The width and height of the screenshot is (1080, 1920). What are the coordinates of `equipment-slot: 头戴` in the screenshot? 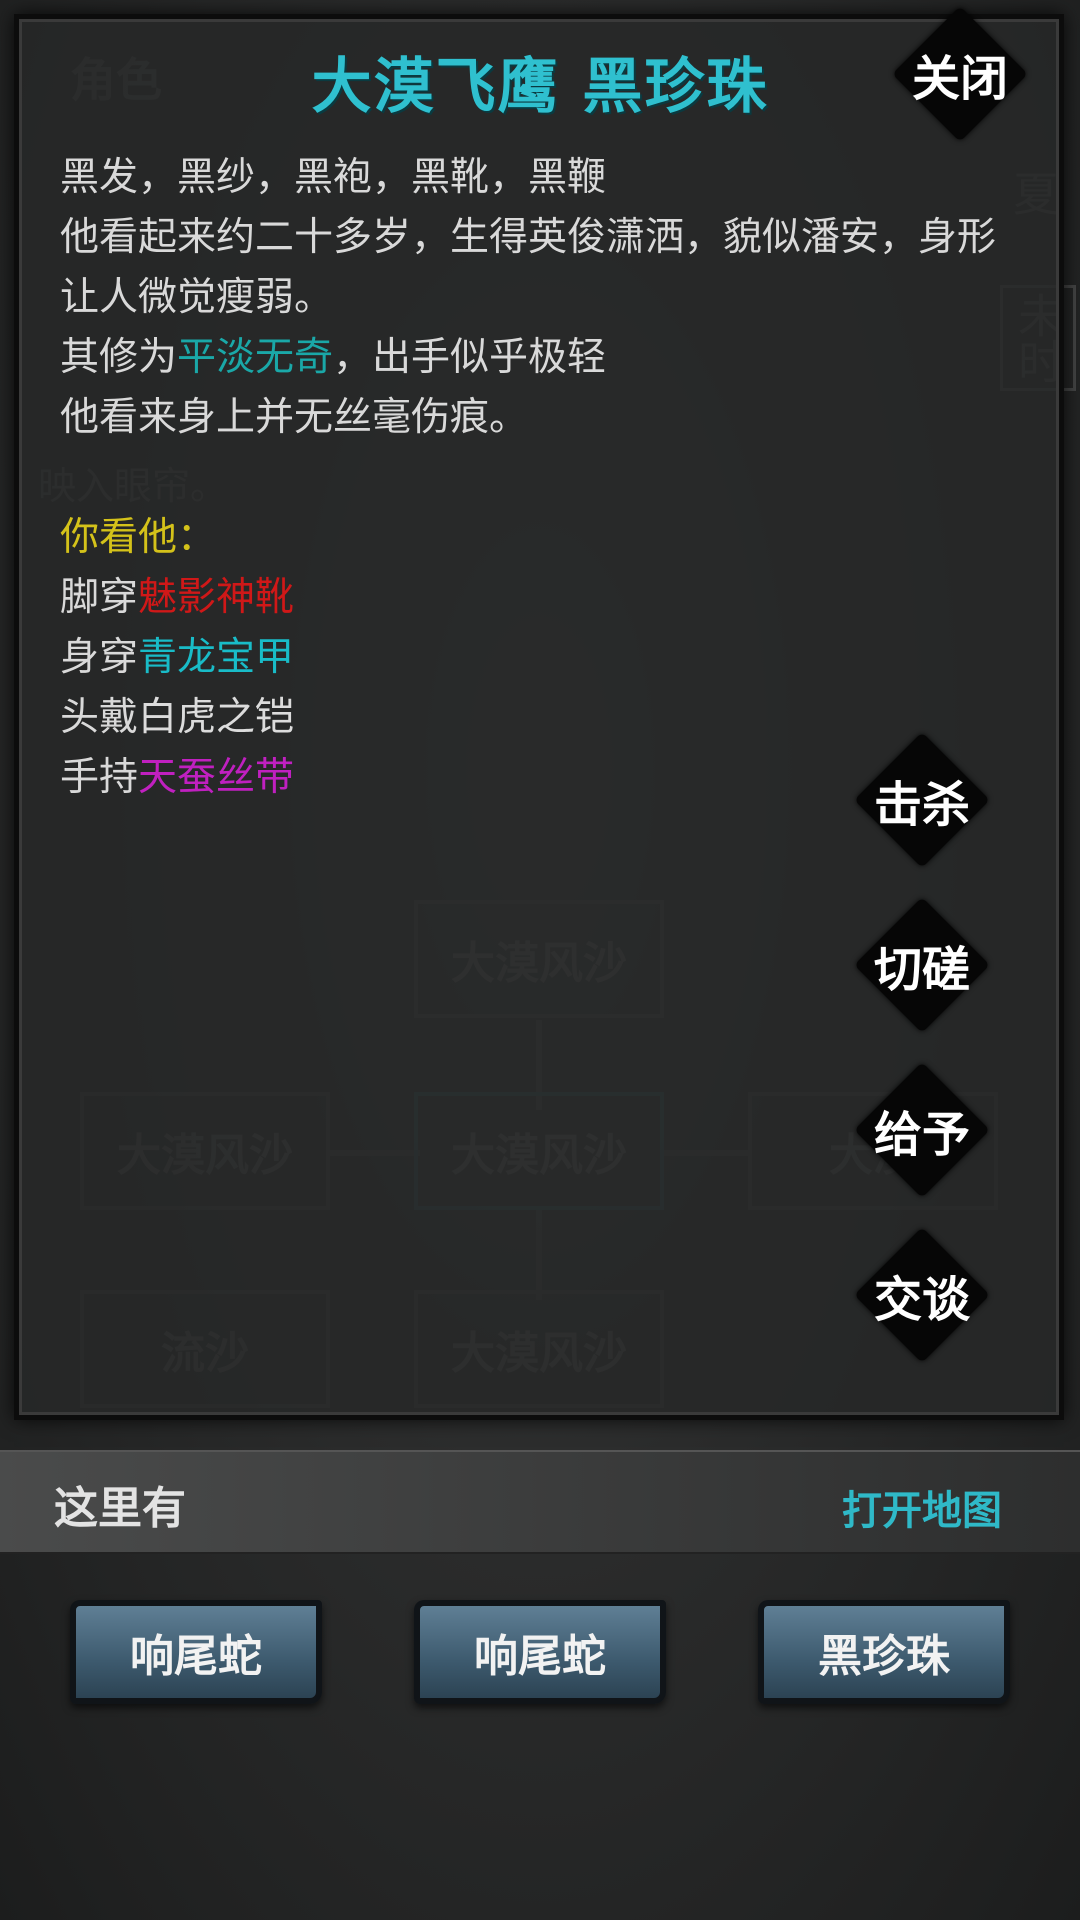 It's located at (99, 717).